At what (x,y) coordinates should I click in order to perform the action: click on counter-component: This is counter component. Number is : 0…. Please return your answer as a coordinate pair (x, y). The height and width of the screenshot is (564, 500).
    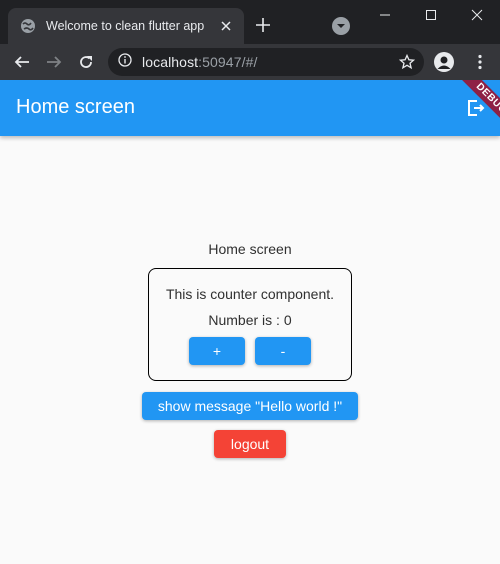
    Looking at the image, I should click on (250, 324).